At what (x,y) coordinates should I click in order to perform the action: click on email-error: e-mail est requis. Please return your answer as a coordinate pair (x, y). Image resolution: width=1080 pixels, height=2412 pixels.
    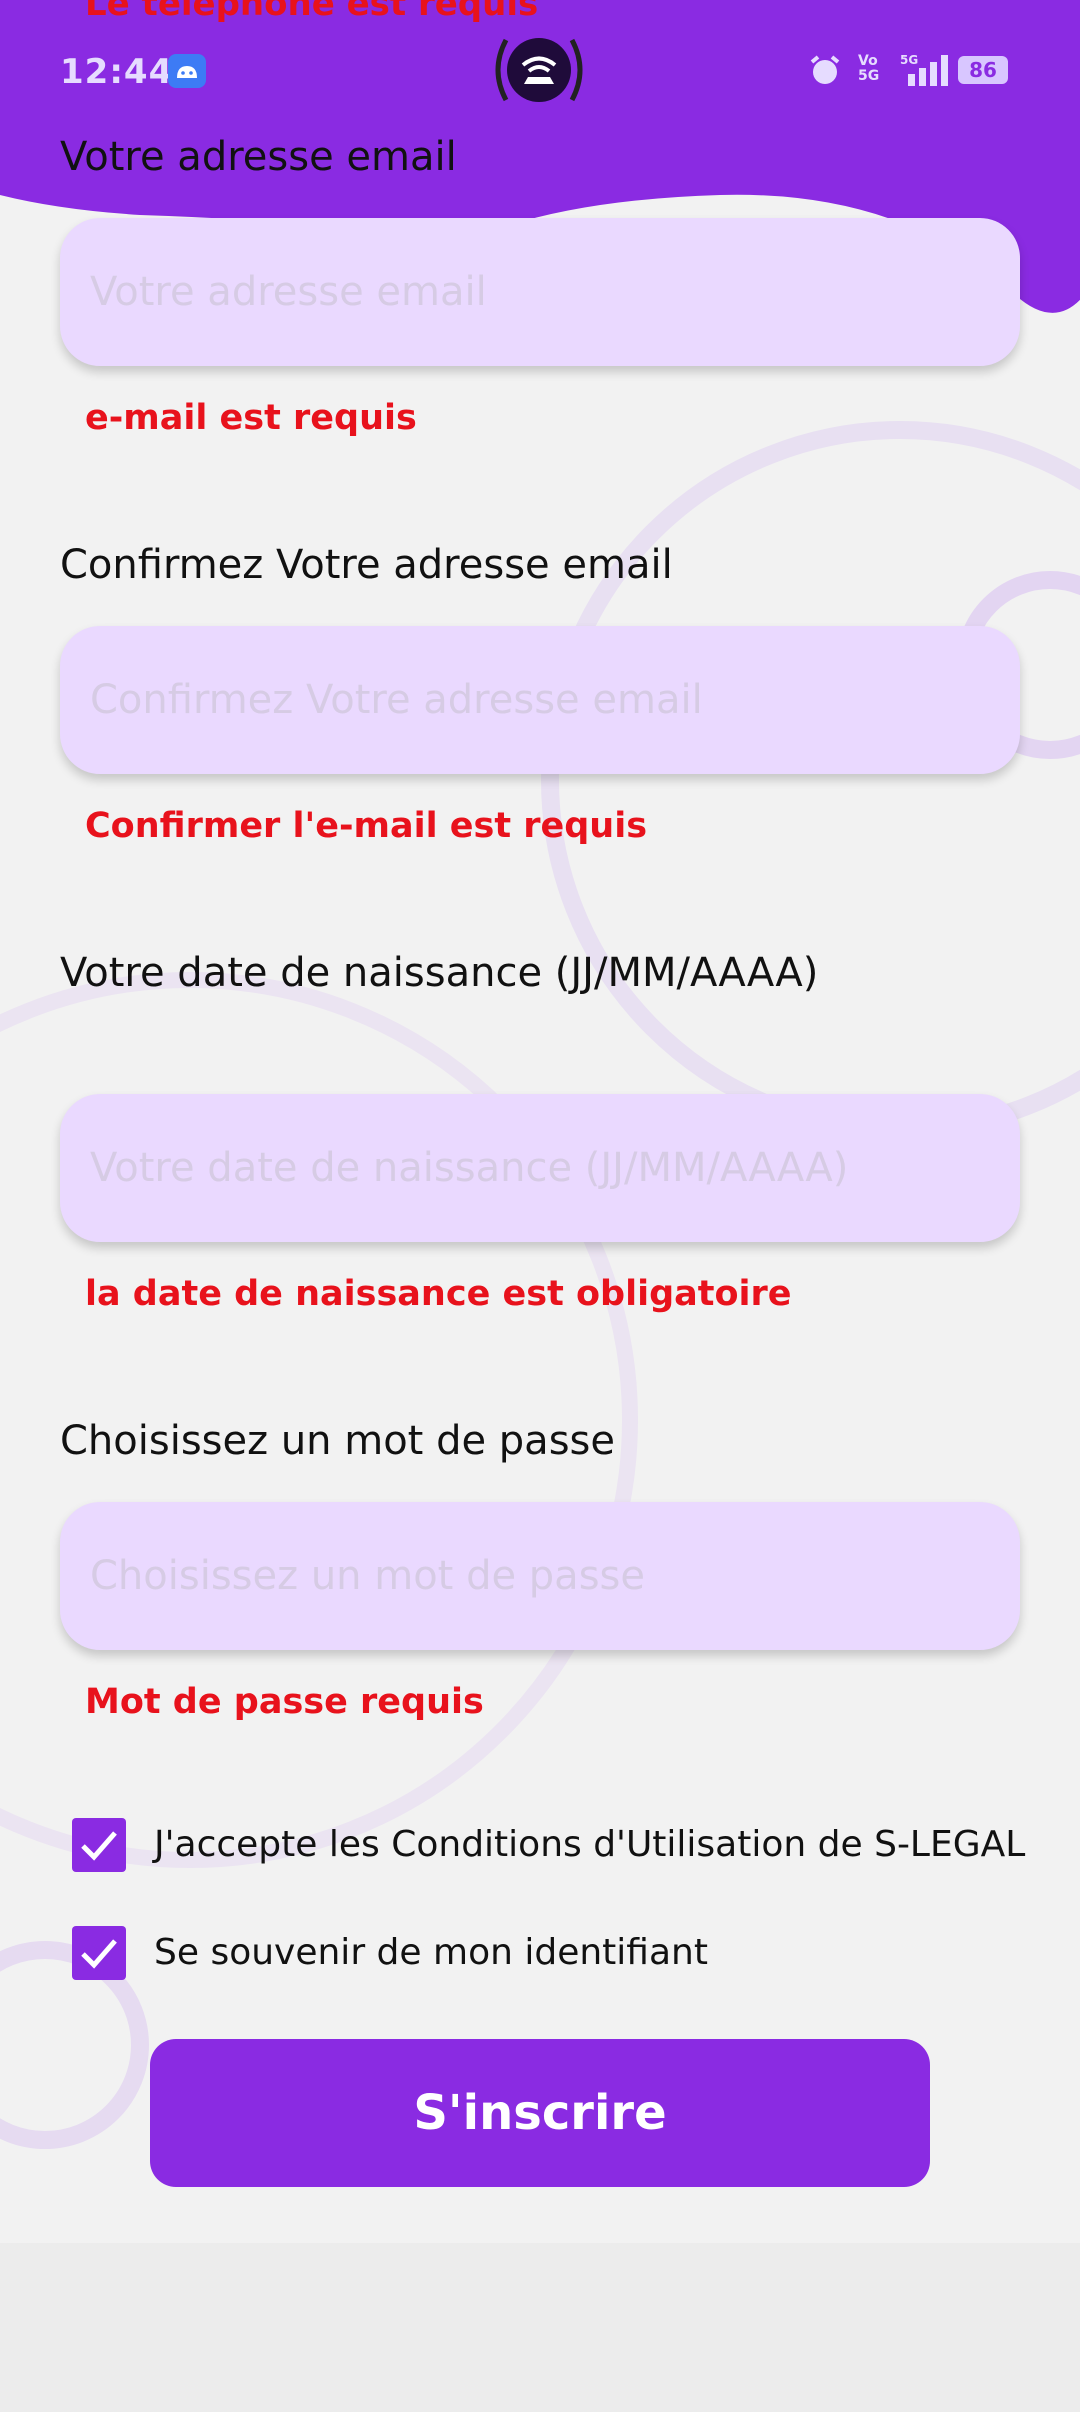
    Looking at the image, I should click on (251, 418).